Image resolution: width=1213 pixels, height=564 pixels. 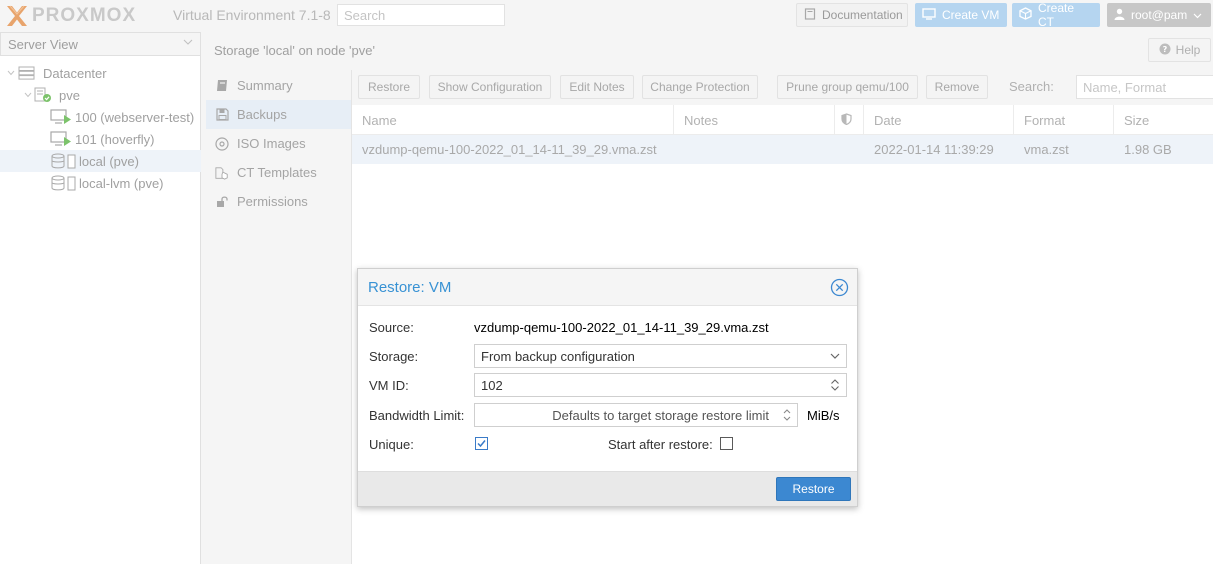 I want to click on nav-item-label: CT Templates, so click(x=277, y=172).